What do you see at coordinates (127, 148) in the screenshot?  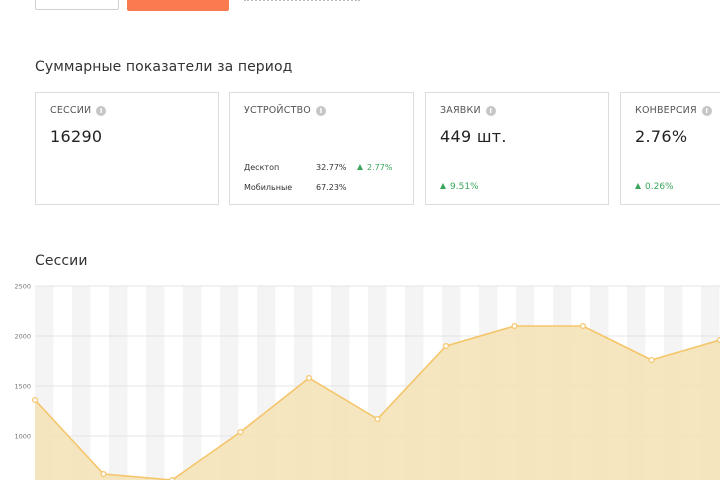 I see `card-sessions: СЕССИИ i 16290` at bounding box center [127, 148].